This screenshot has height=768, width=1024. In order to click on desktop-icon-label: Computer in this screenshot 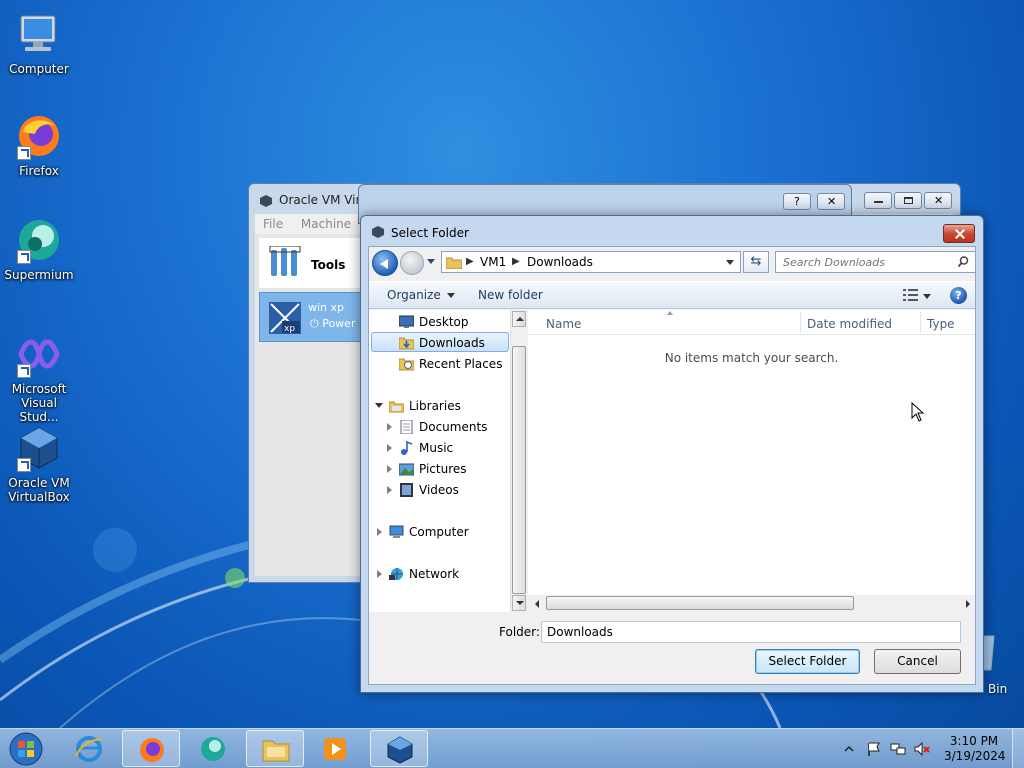, I will do `click(39, 69)`.